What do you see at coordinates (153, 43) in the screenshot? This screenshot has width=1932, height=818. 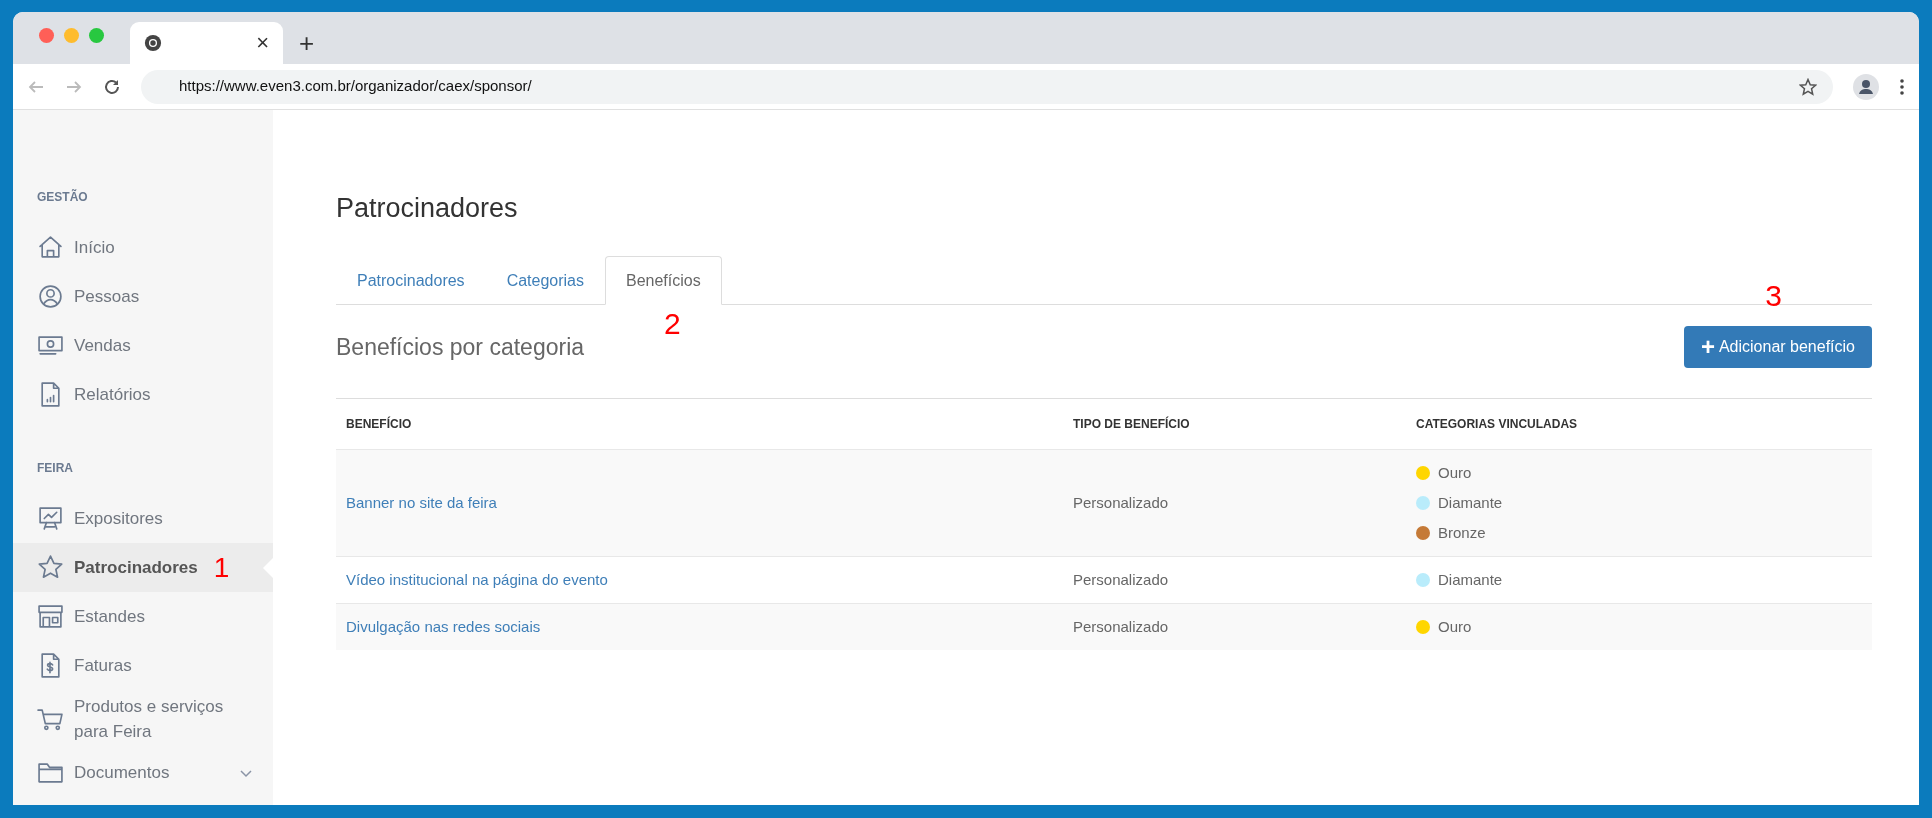 I see `chrome-icon` at bounding box center [153, 43].